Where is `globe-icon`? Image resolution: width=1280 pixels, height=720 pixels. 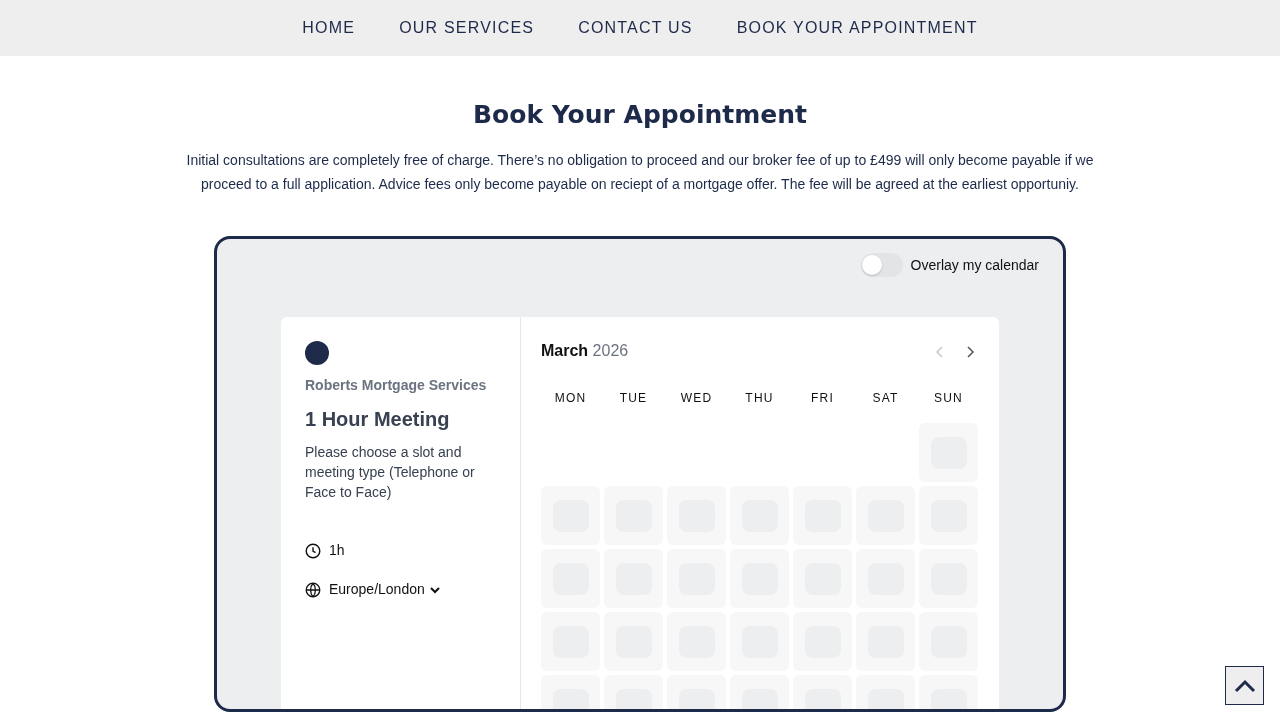
globe-icon is located at coordinates (313, 589).